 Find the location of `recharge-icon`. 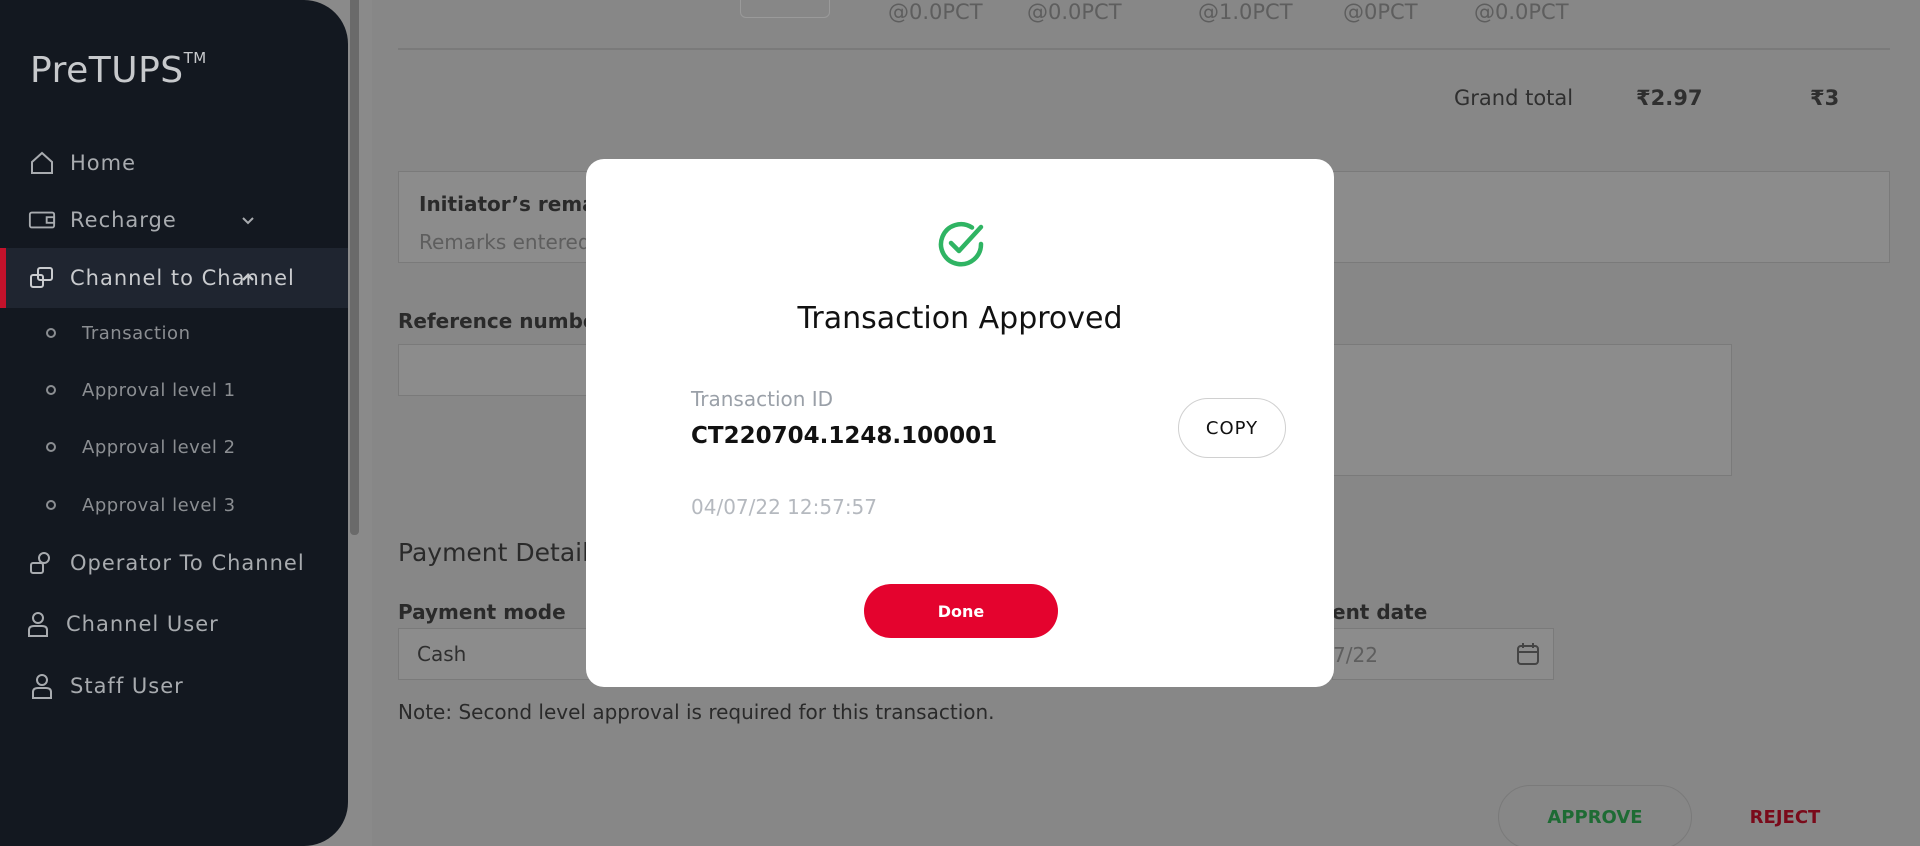

recharge-icon is located at coordinates (42, 220).